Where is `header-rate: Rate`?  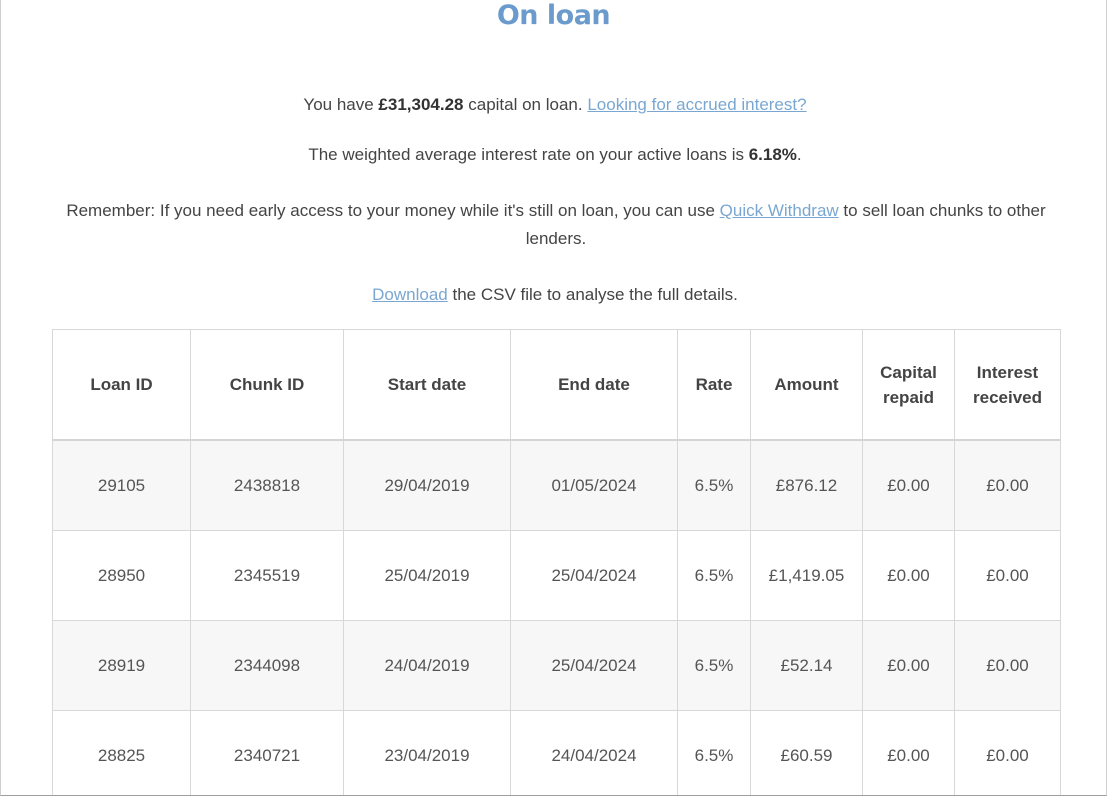
header-rate: Rate is located at coordinates (714, 385).